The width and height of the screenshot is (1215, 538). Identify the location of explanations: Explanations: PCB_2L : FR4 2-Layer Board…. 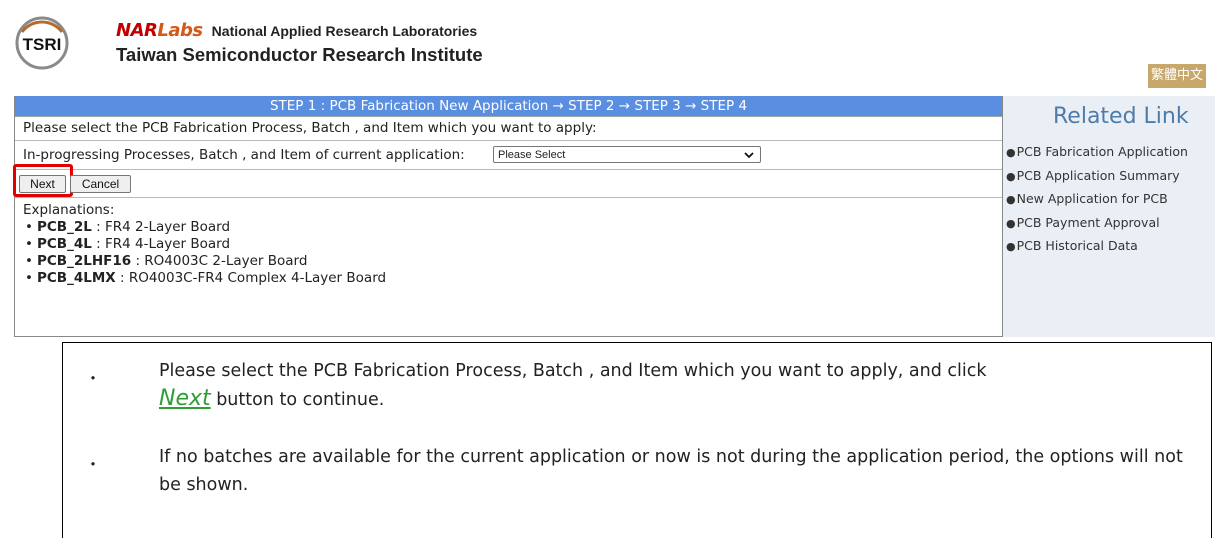
(508, 244).